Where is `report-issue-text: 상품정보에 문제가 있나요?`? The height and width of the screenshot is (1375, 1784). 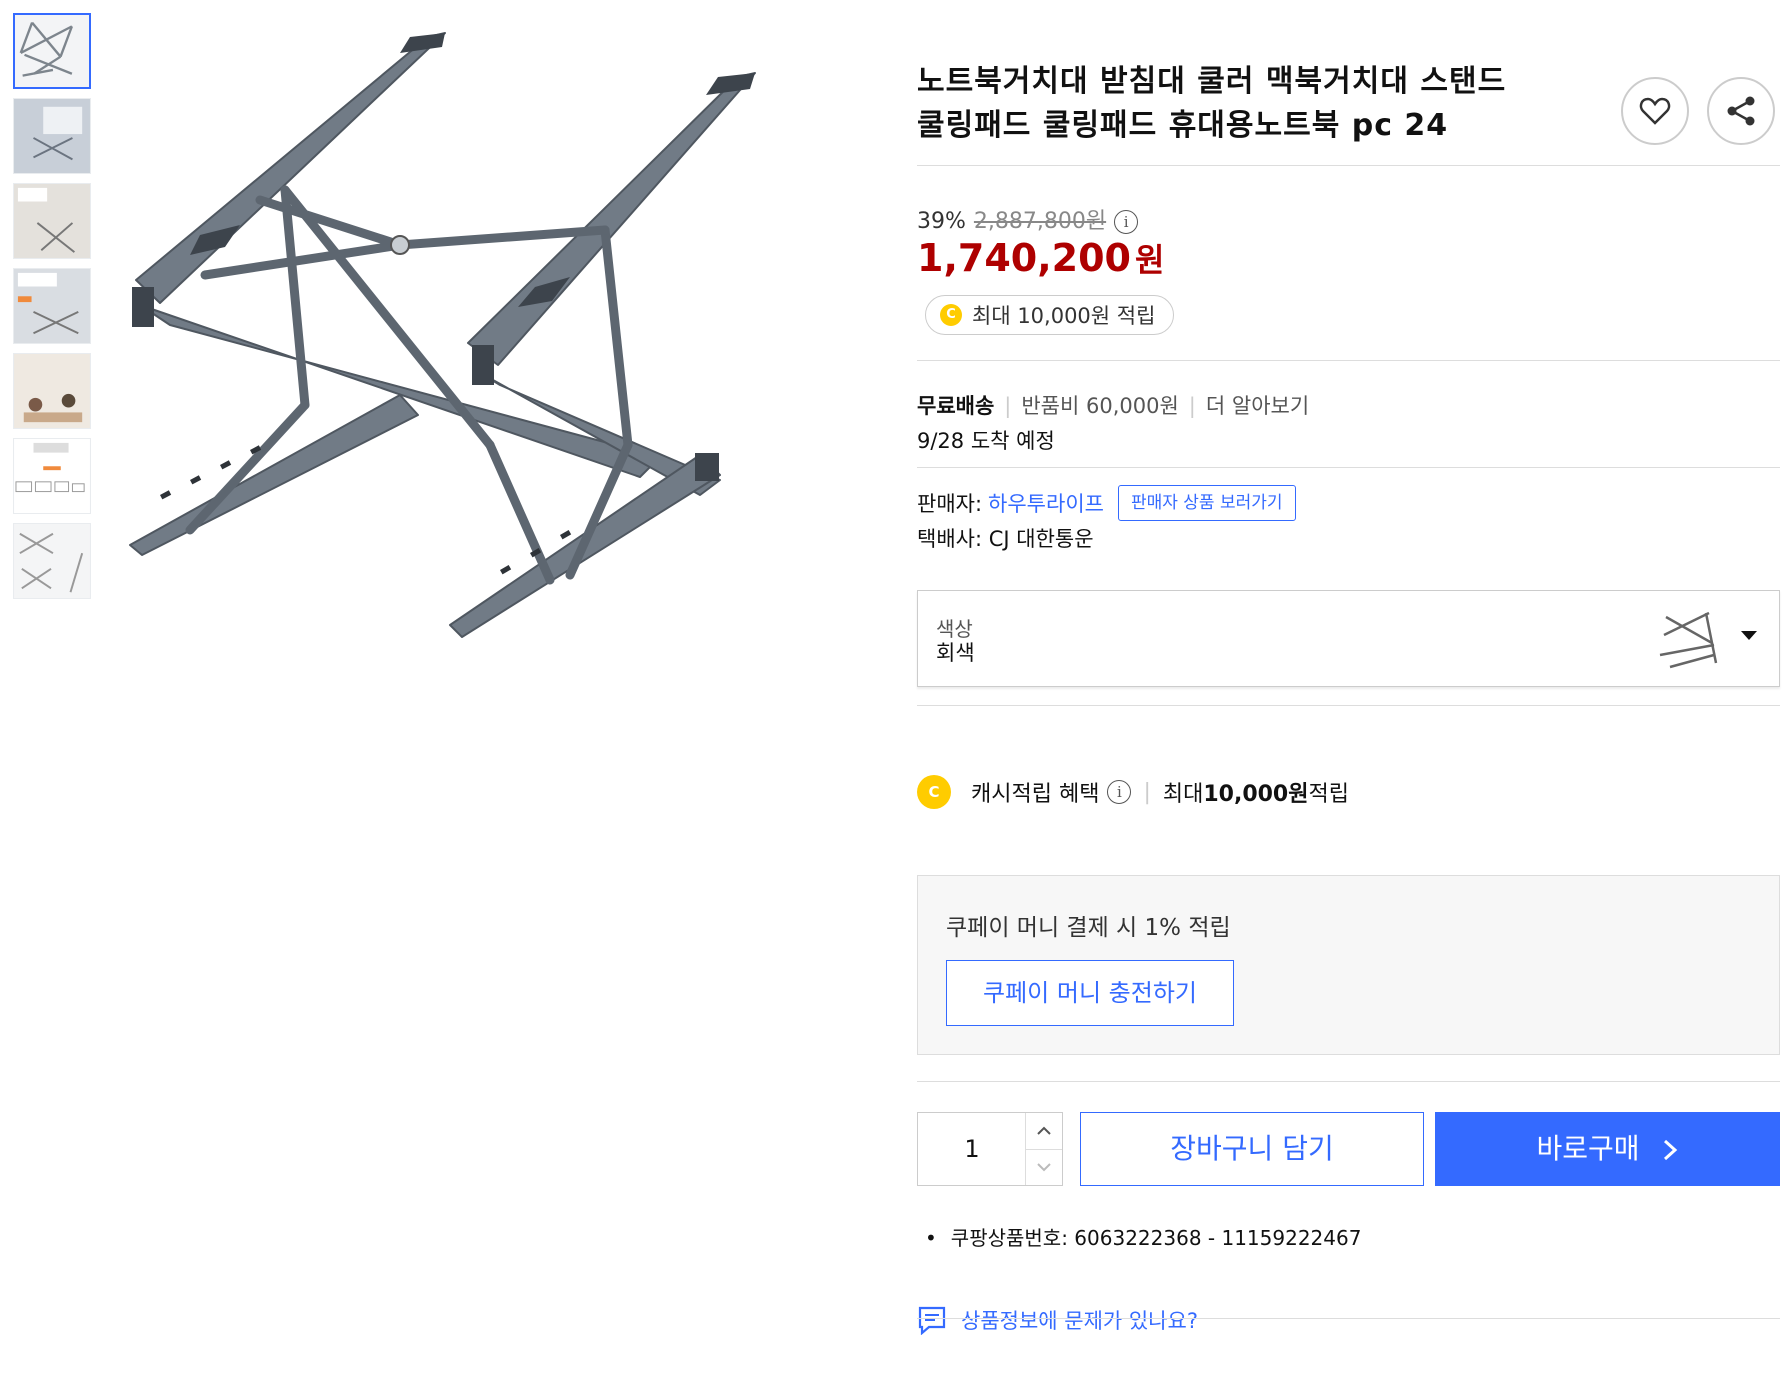 report-issue-text: 상품정보에 문제가 있나요? is located at coordinates (1080, 1321).